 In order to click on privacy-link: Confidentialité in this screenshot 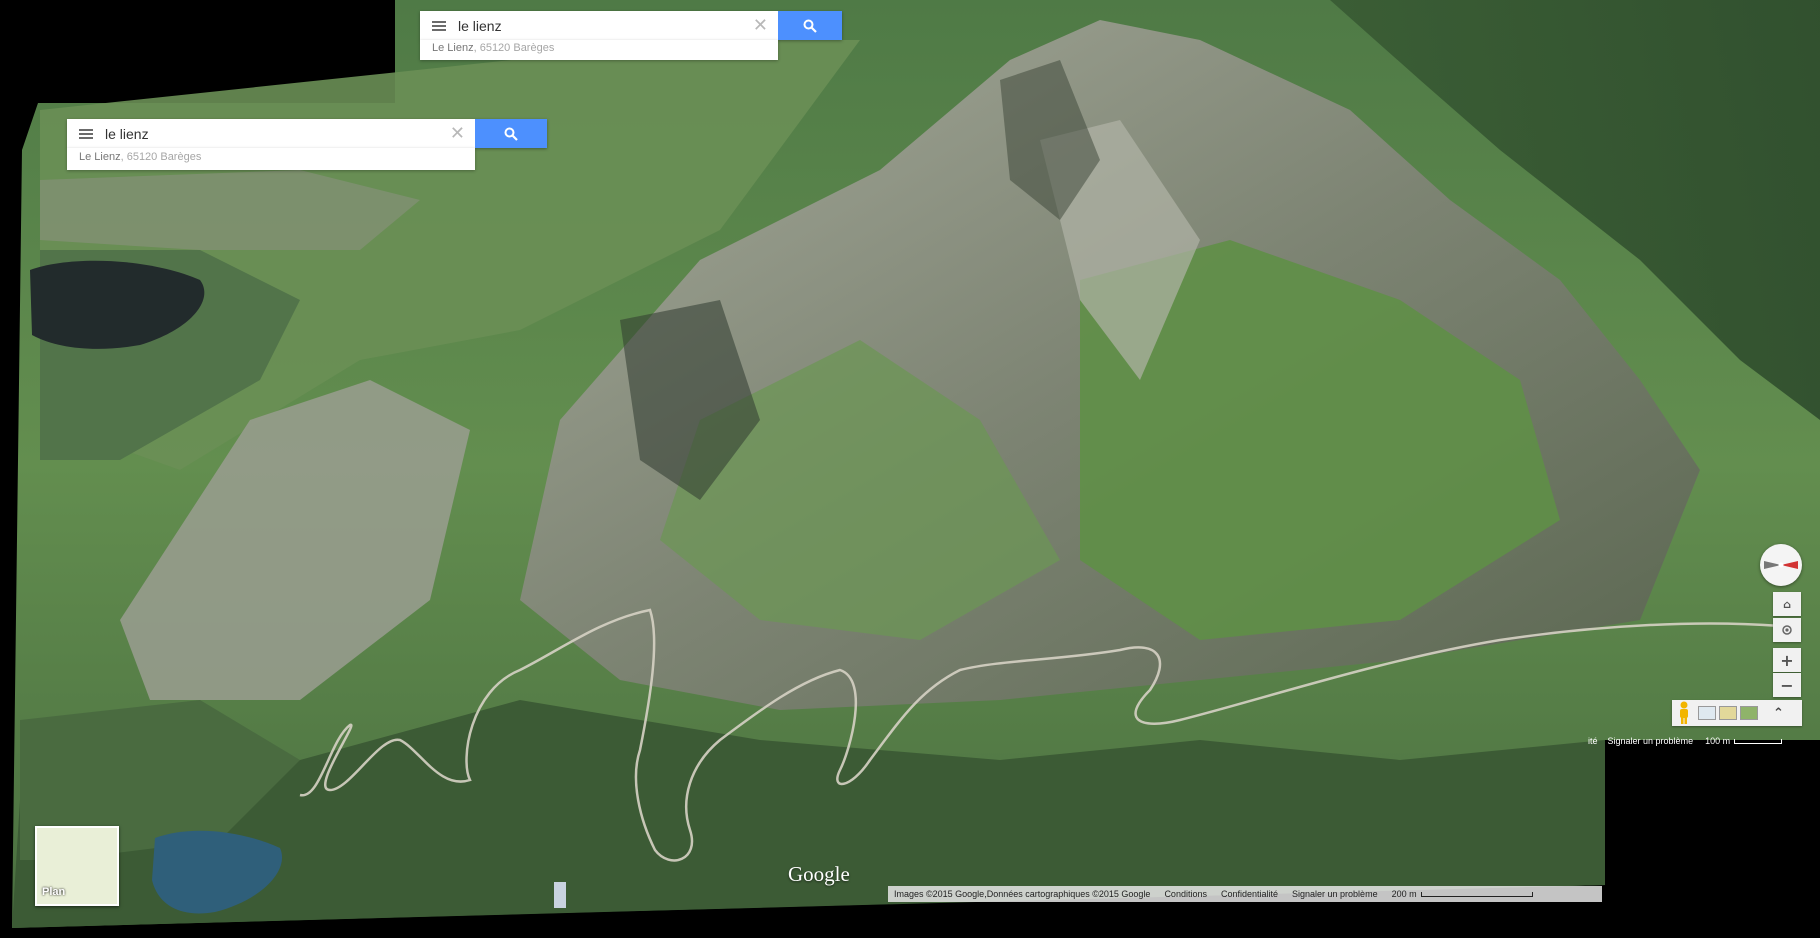, I will do `click(1249, 894)`.